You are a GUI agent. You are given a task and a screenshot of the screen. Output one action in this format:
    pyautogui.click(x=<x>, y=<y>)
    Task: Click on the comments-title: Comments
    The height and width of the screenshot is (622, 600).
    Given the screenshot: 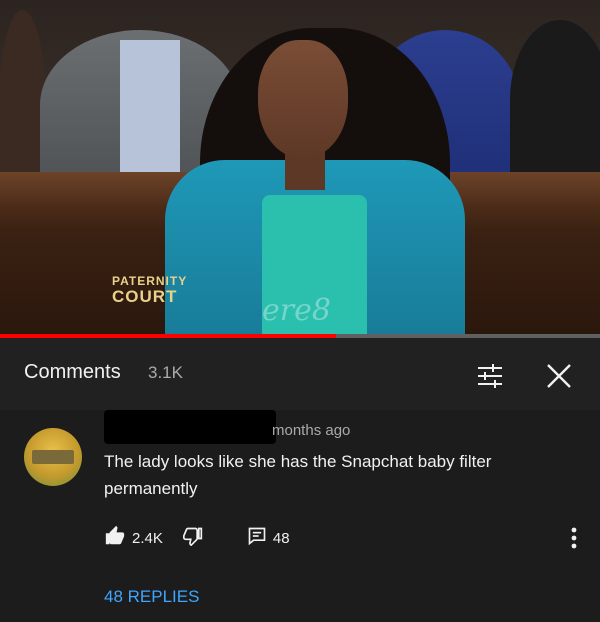 What is the action you would take?
    pyautogui.click(x=72, y=372)
    